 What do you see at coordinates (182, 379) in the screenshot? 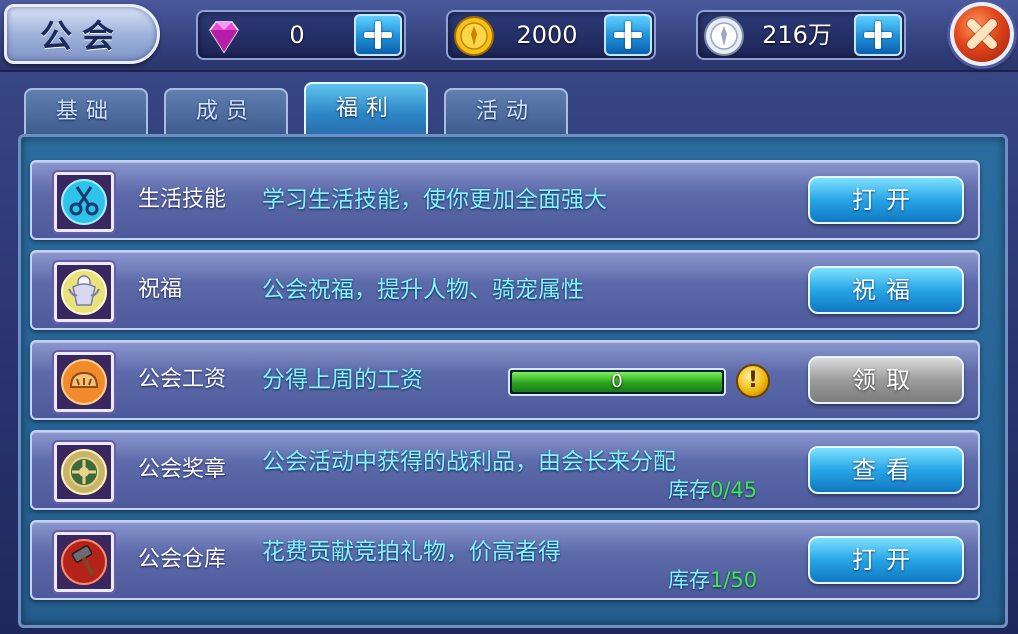
I see `row-name: 公会工资` at bounding box center [182, 379].